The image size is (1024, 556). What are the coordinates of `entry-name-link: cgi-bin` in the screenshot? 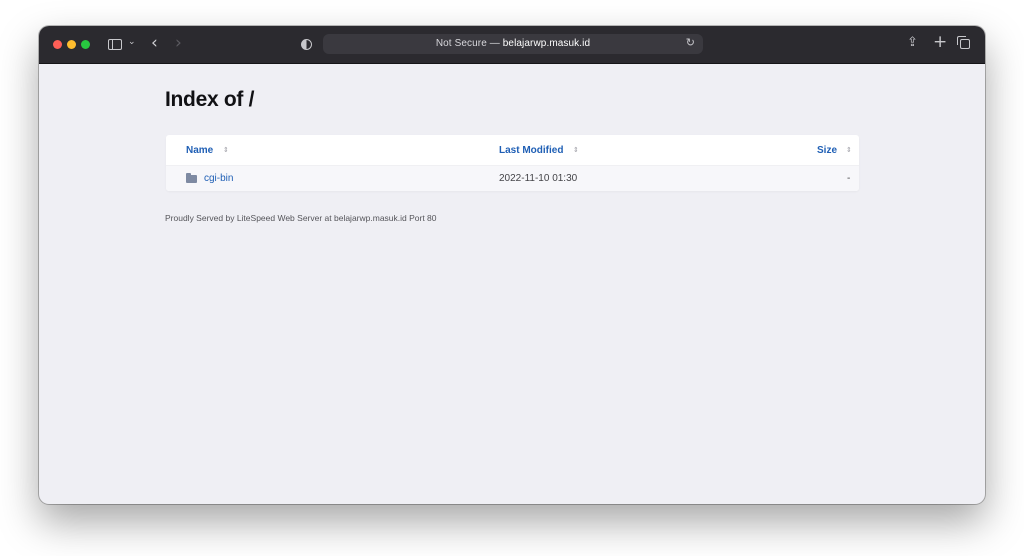 It's located at (218, 178).